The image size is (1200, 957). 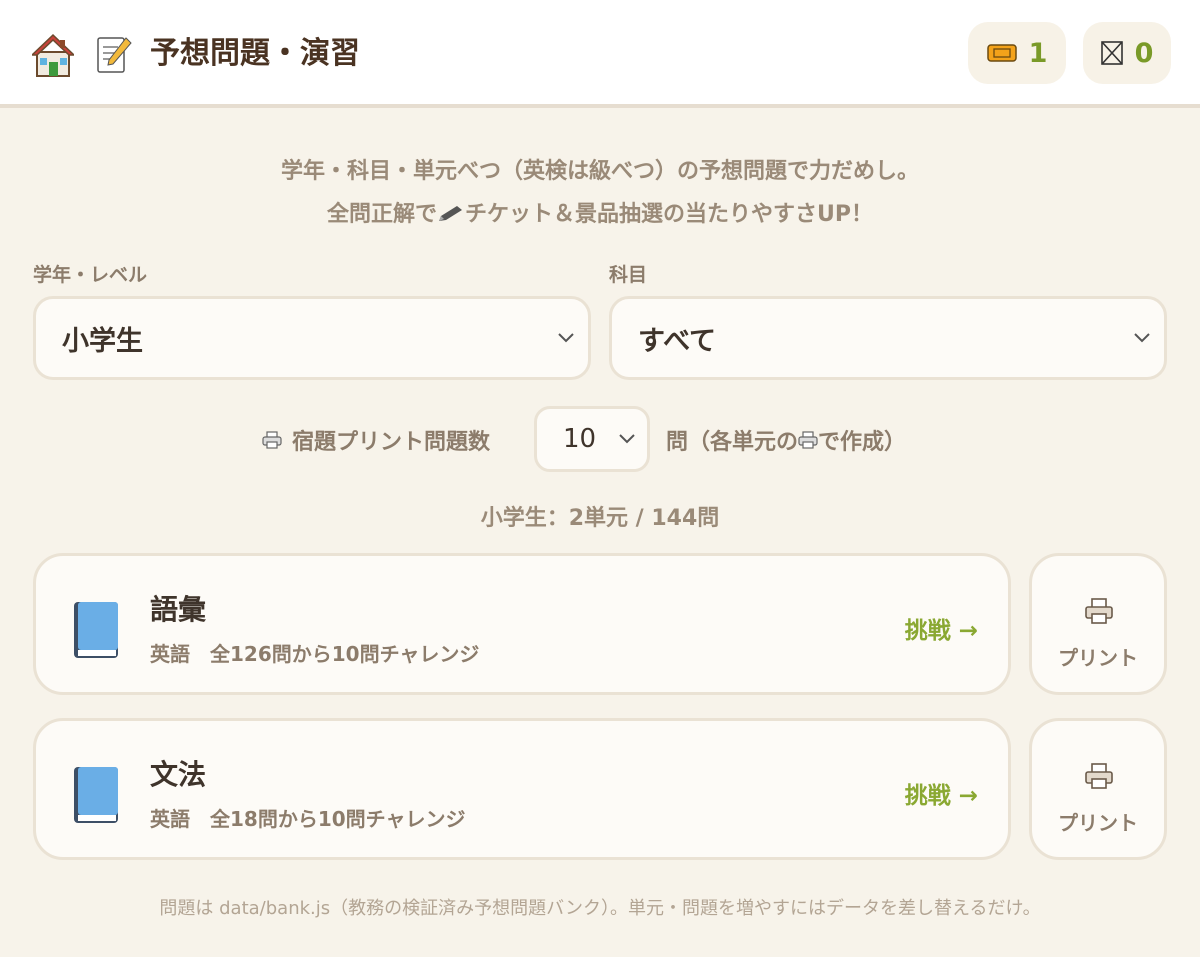 I want to click on print-count-value: 10, so click(x=580, y=439).